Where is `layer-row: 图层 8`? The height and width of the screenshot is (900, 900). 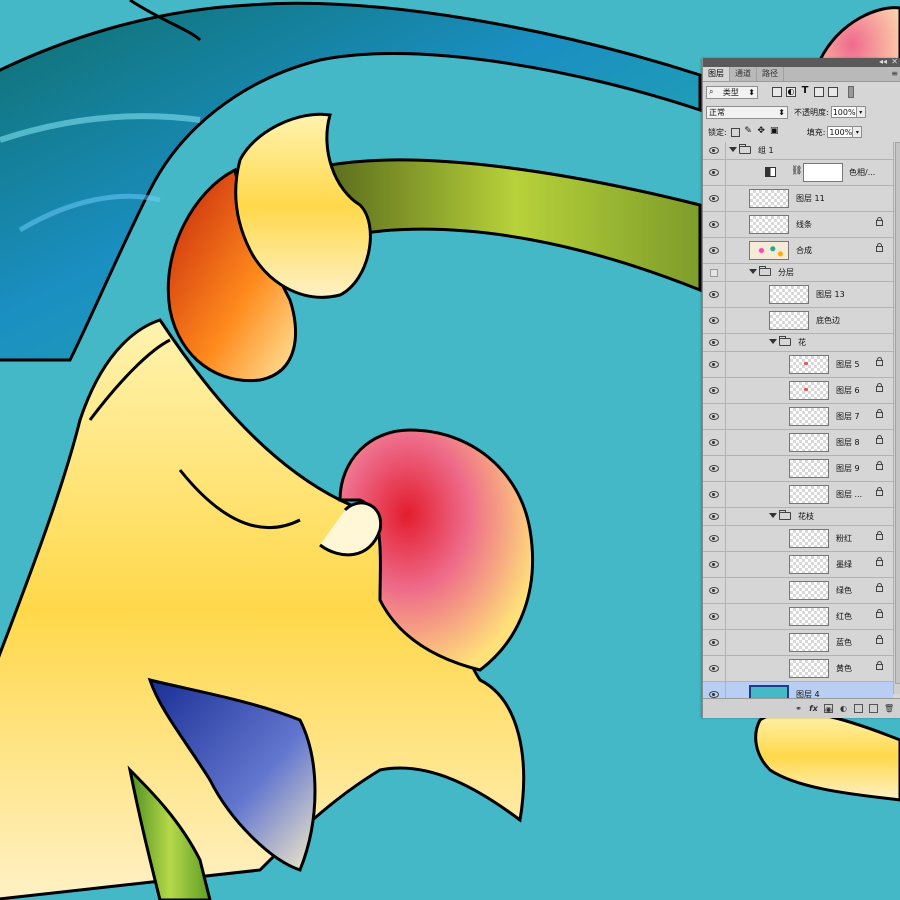
layer-row: 图层 8 is located at coordinates (798, 443).